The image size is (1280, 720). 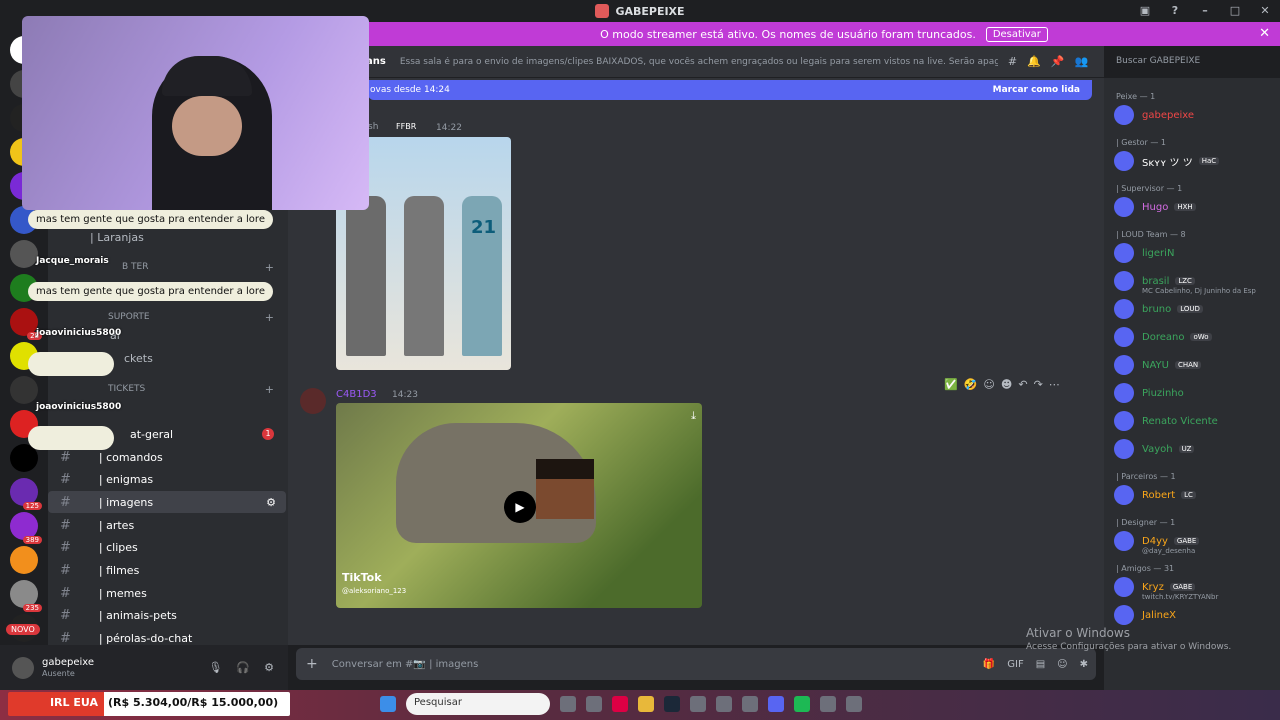 What do you see at coordinates (1006, 387) in the screenshot?
I see `add-reaction-icon: ☻` at bounding box center [1006, 387].